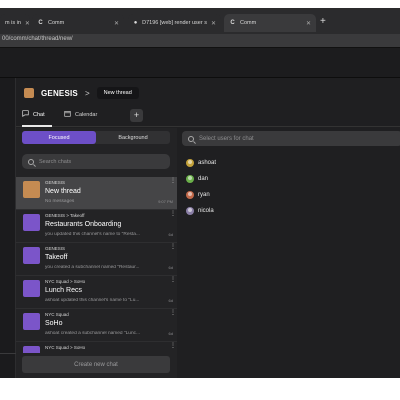 This screenshot has width=400, height=400. I want to click on user-list: ashoat dan ryan nicola, so click(201, 187).